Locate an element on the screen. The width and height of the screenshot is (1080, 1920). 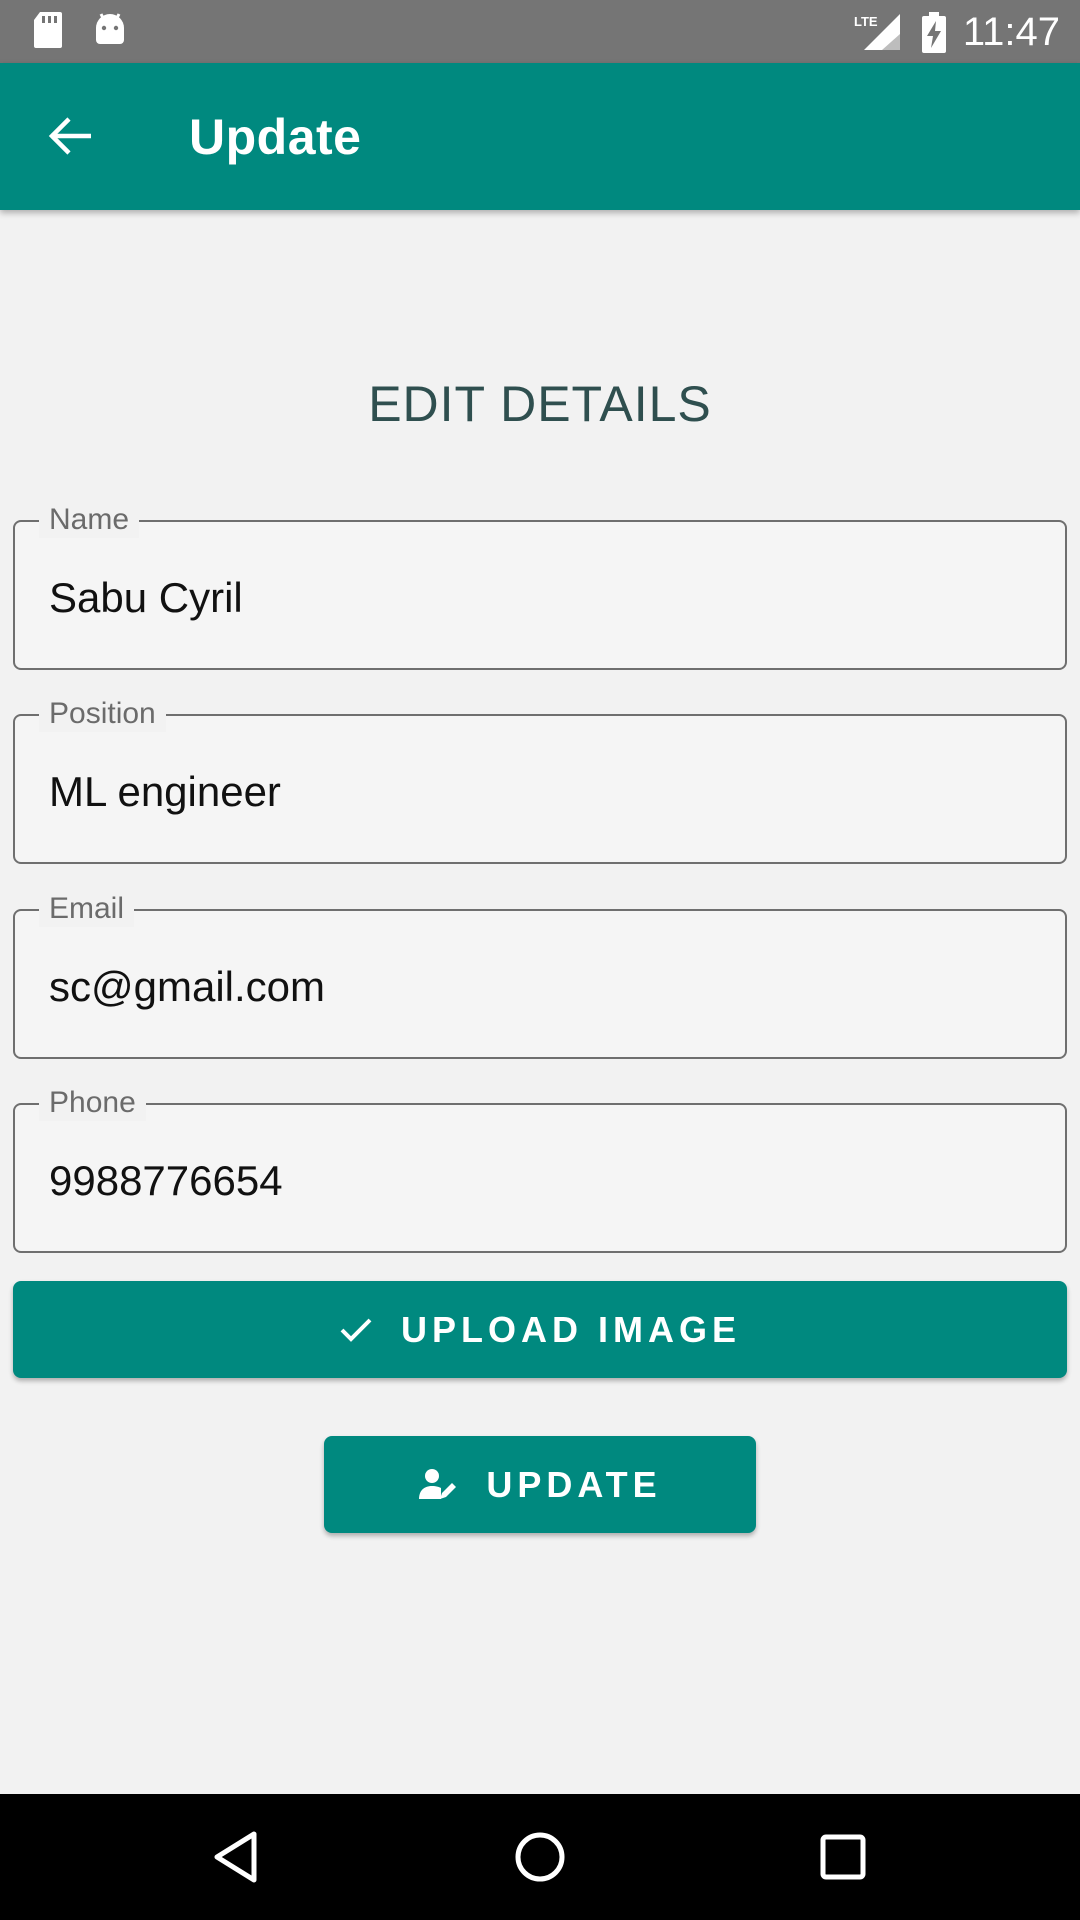
navigation-bar is located at coordinates (540, 1857).